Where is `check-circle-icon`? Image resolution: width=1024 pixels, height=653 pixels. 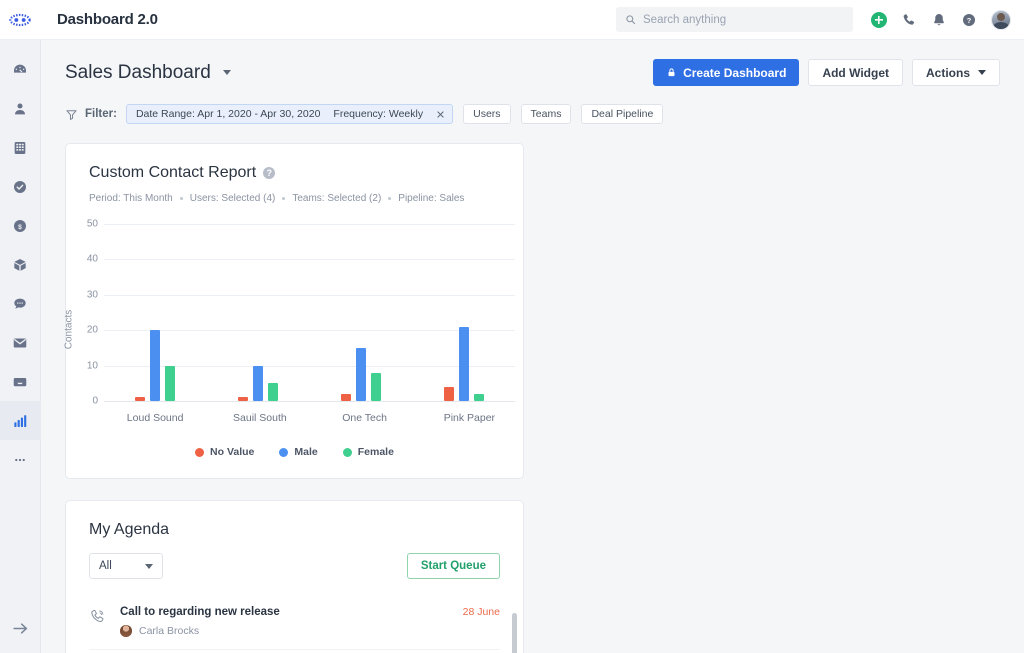
check-circle-icon is located at coordinates (20, 186).